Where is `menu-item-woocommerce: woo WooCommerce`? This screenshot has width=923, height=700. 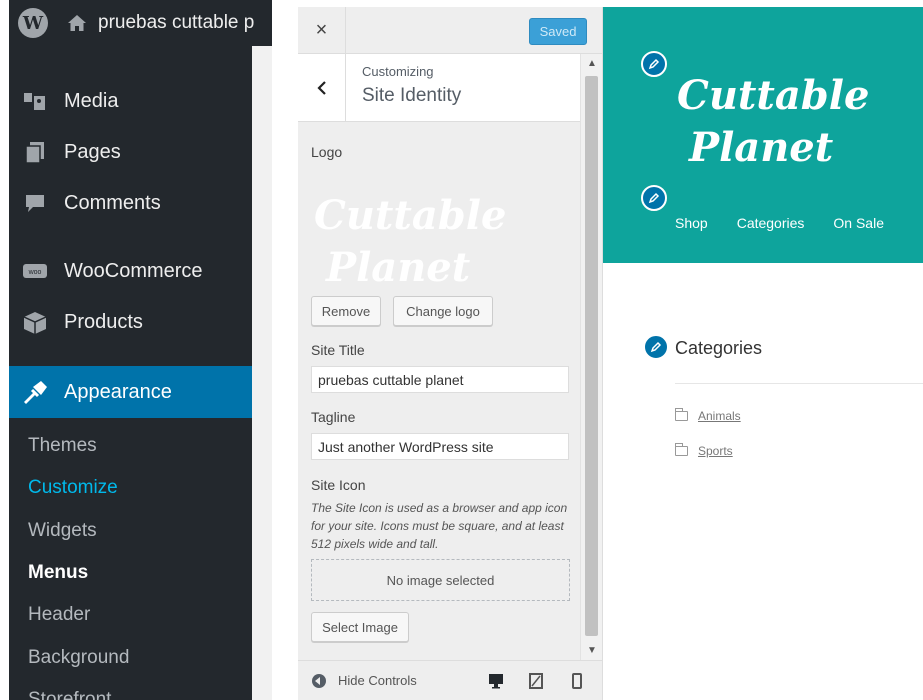
menu-item-woocommerce: woo WooCommerce is located at coordinates (140, 271).